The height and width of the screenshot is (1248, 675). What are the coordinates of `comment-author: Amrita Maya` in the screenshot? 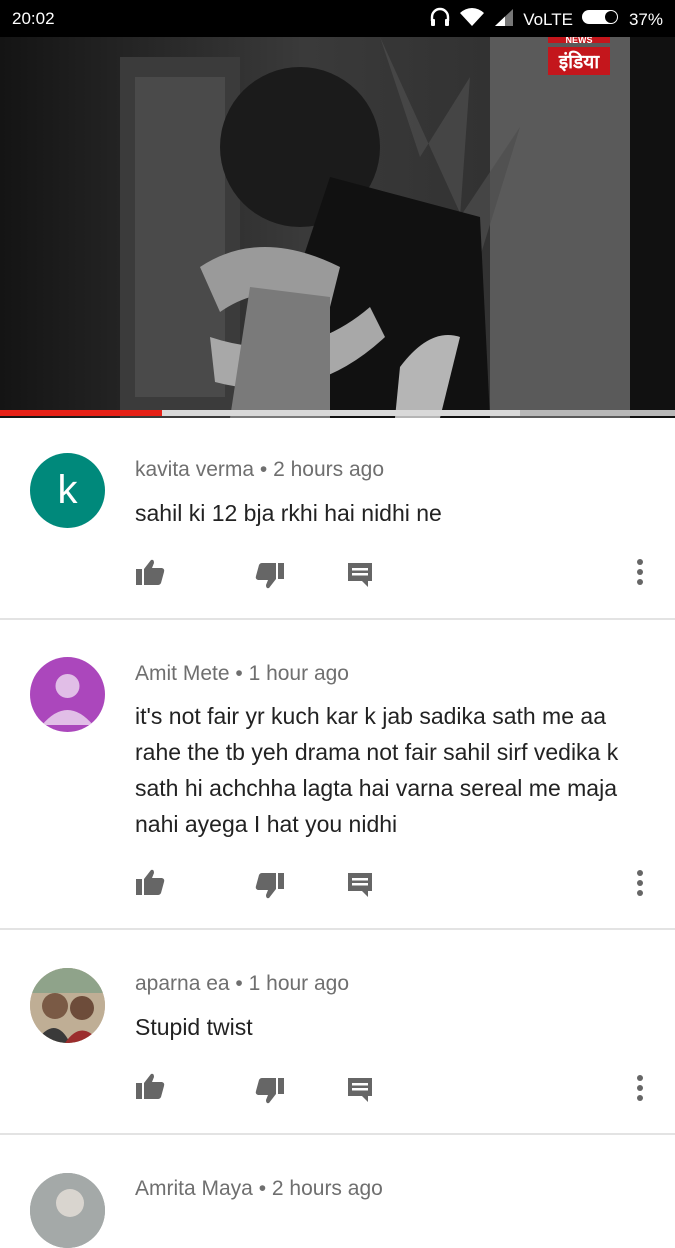 It's located at (194, 1188).